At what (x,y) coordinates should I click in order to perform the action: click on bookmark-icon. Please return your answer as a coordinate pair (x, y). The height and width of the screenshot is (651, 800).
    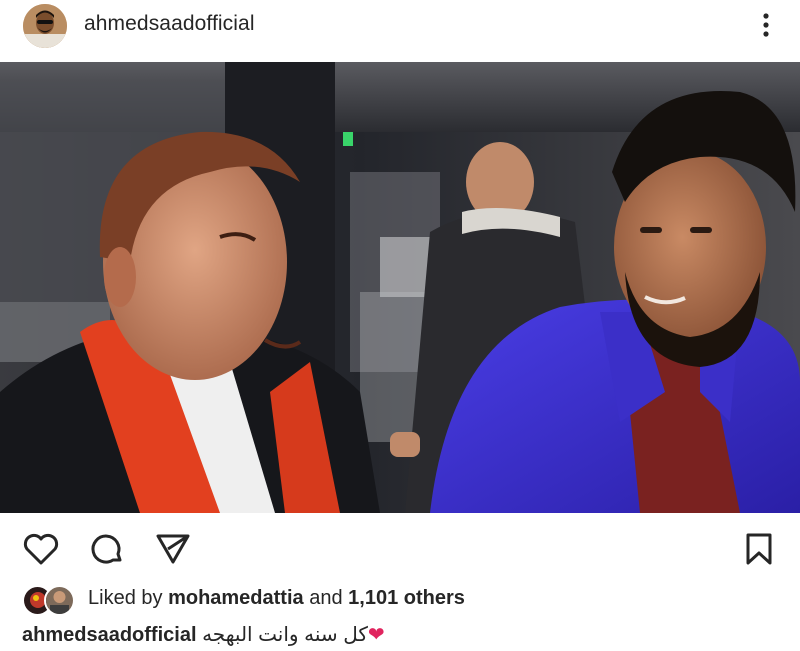
    Looking at the image, I should click on (759, 549).